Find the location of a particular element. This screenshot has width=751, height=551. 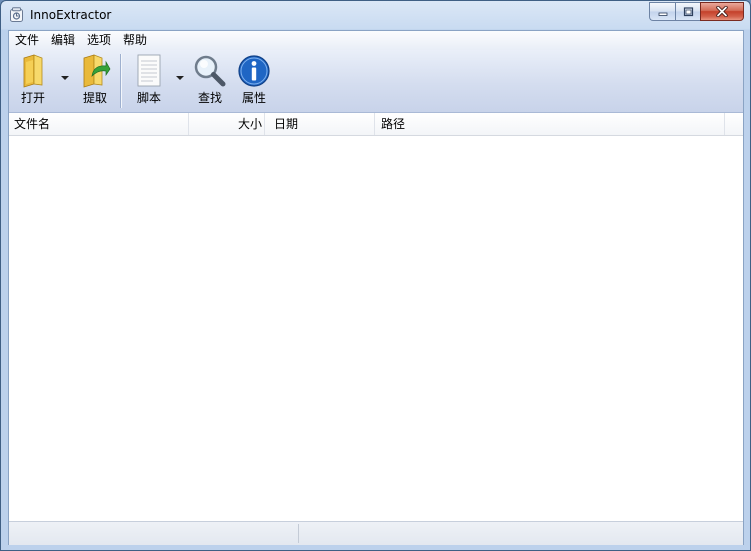

close-icon is located at coordinates (722, 11).